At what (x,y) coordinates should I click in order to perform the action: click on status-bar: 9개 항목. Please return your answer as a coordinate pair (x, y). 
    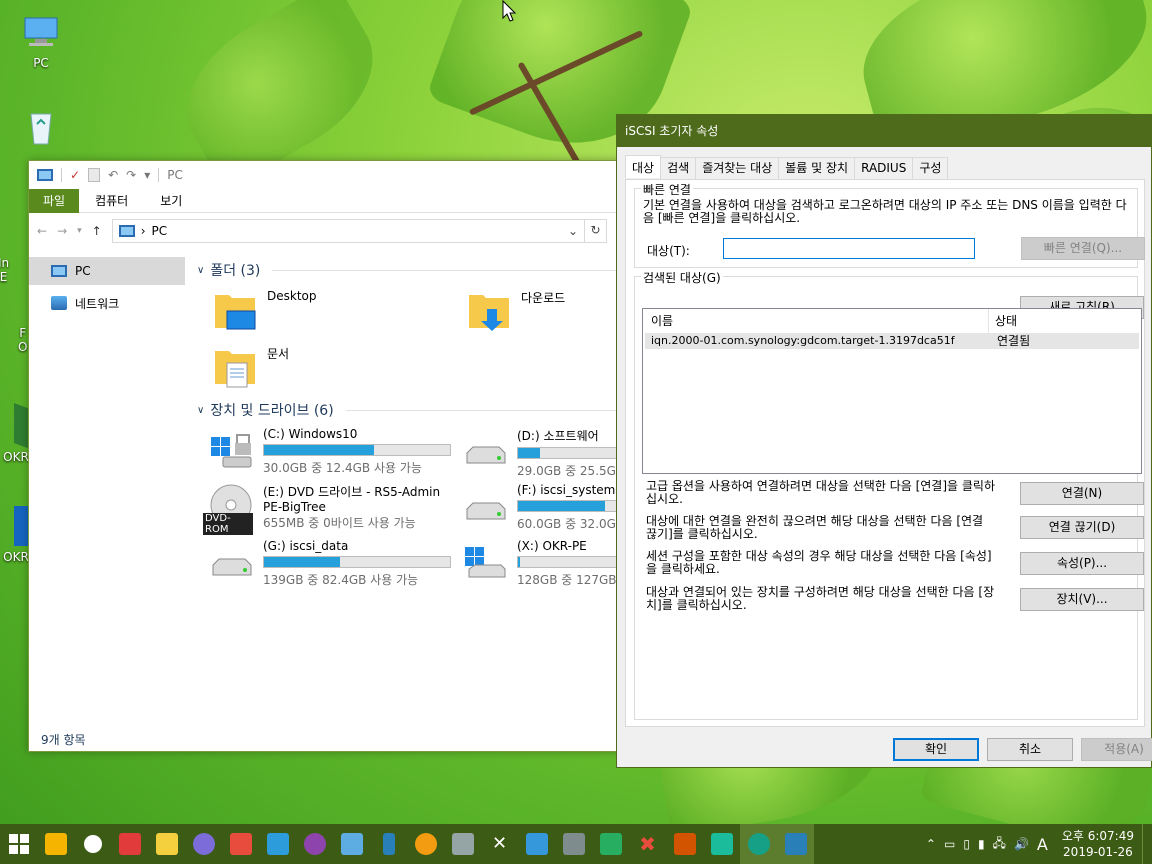
    Looking at the image, I should click on (63, 740).